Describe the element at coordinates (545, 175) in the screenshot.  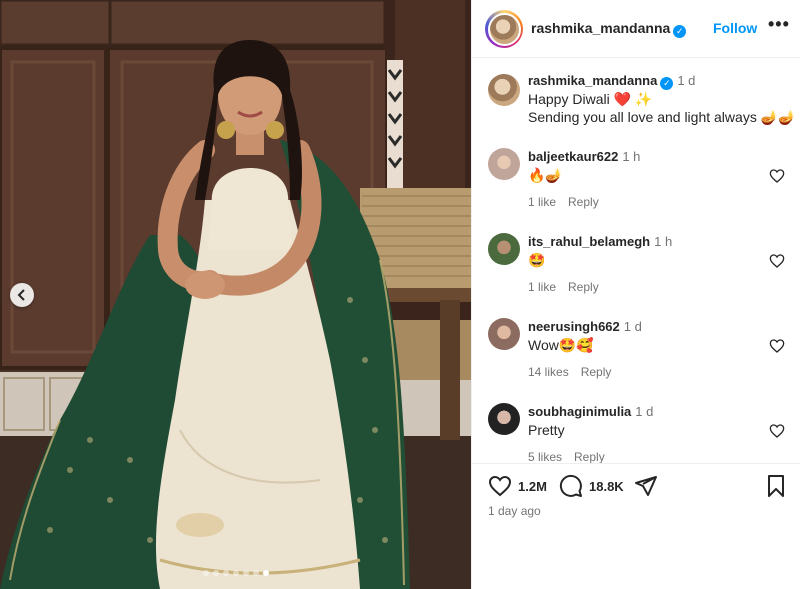
I see `comment-text: 🔥🪔` at that location.